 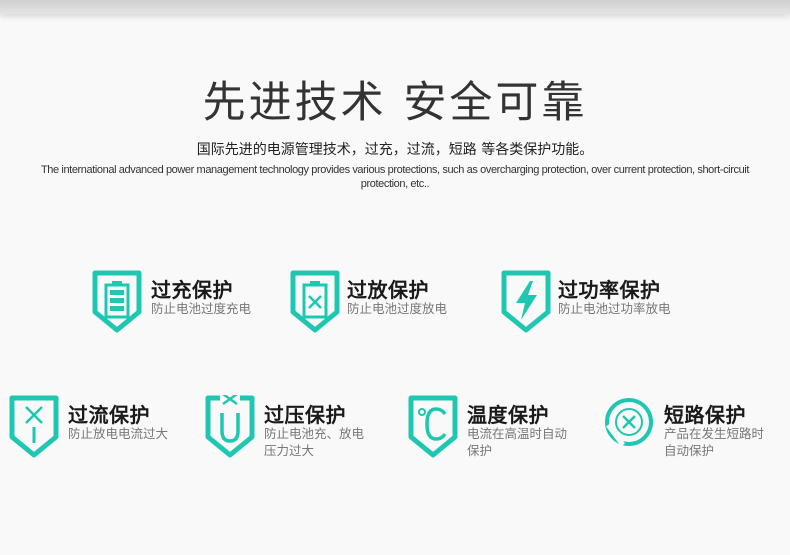 What do you see at coordinates (395, 150) in the screenshot?
I see `subtitle-chinese: 国际先进的电源管理技术，过充，过流，短路 等各类保护功能。` at bounding box center [395, 150].